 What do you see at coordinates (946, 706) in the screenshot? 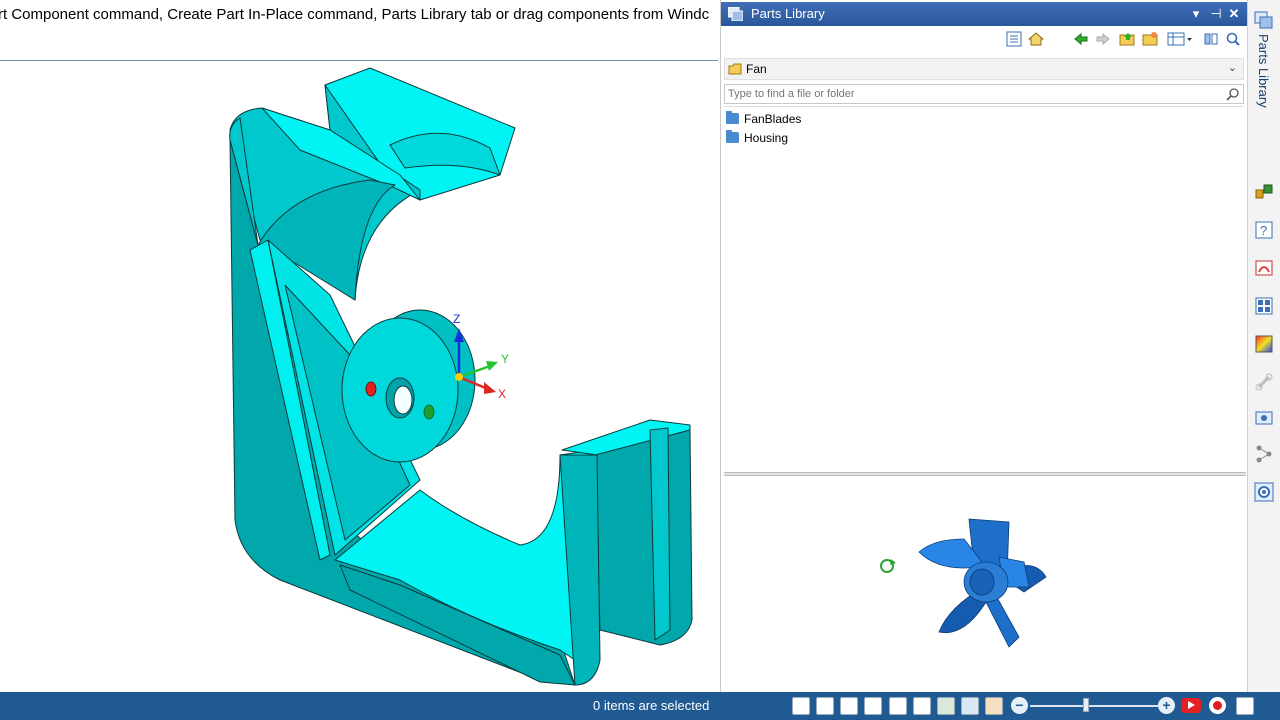
I see `shaded-view-icon` at bounding box center [946, 706].